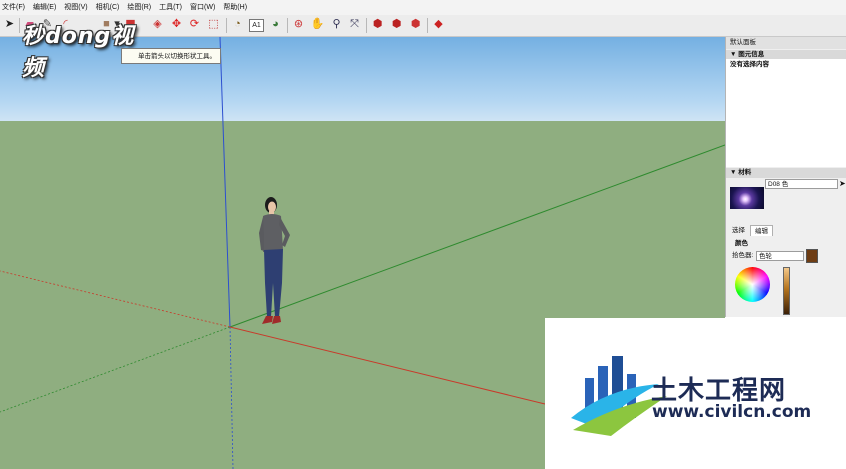 The height and width of the screenshot is (469, 846). Describe the element at coordinates (749, 64) in the screenshot. I see `no-selection-text: 没有选择内容` at that location.